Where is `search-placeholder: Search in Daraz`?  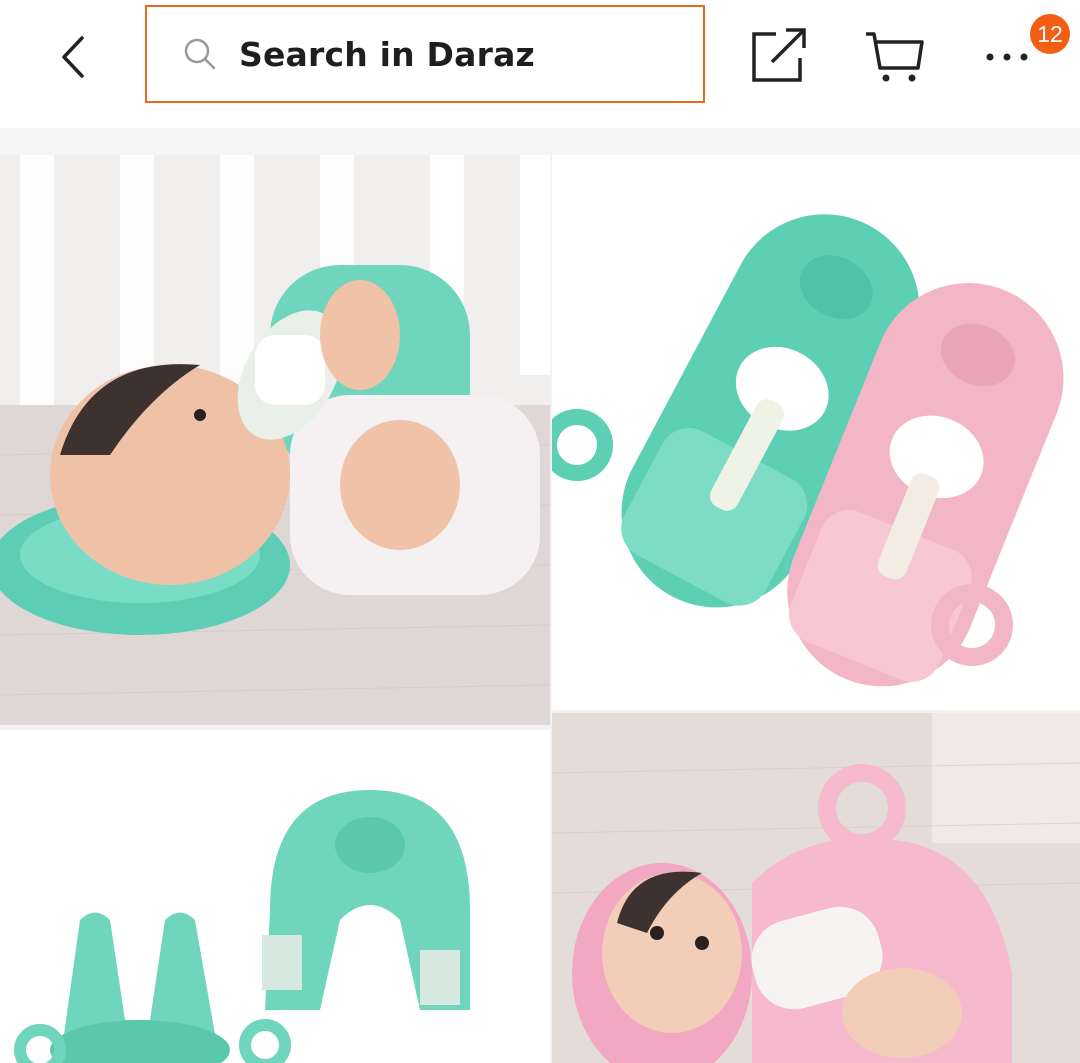 search-placeholder: Search in Daraz is located at coordinates (387, 54).